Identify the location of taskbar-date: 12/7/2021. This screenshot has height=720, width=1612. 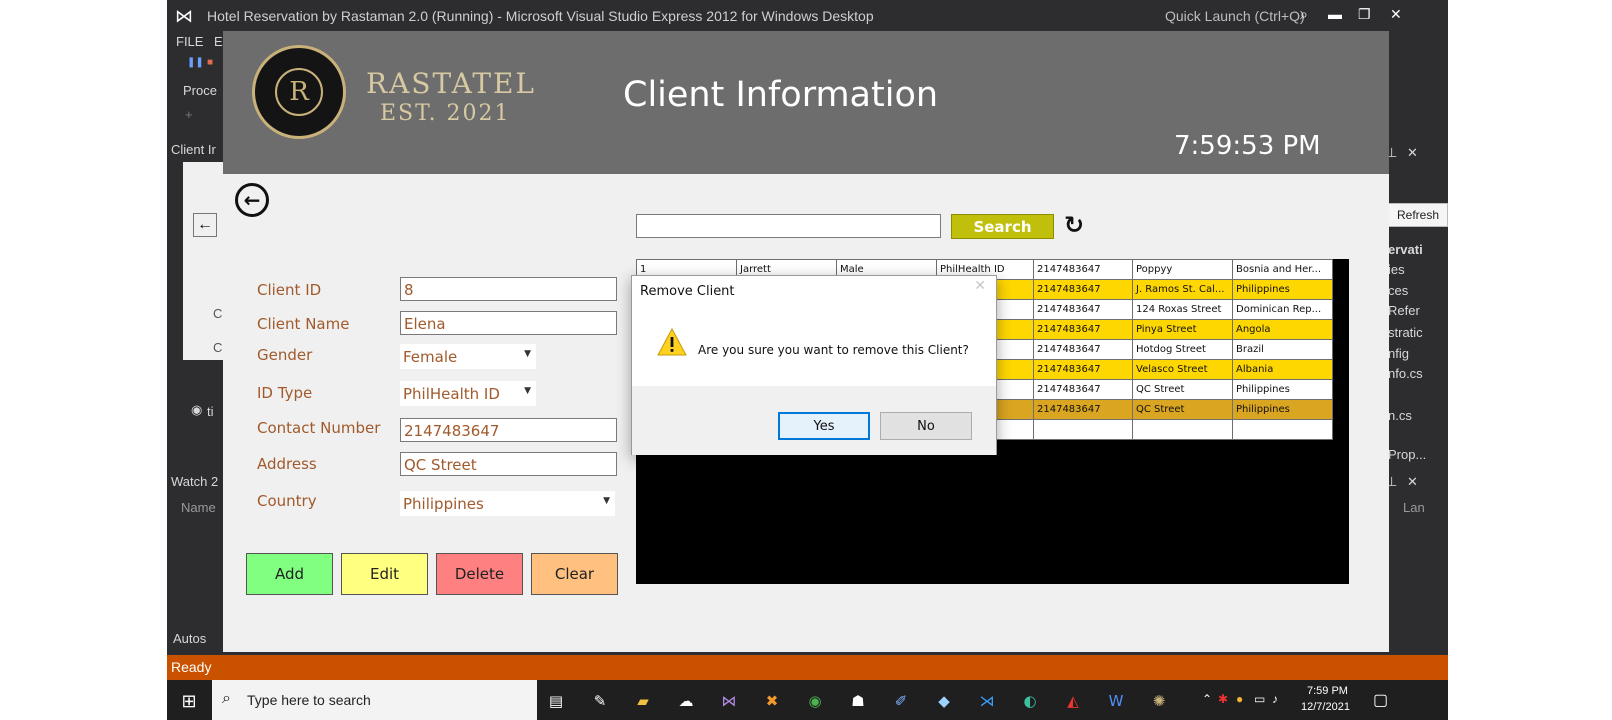
(1325, 707).